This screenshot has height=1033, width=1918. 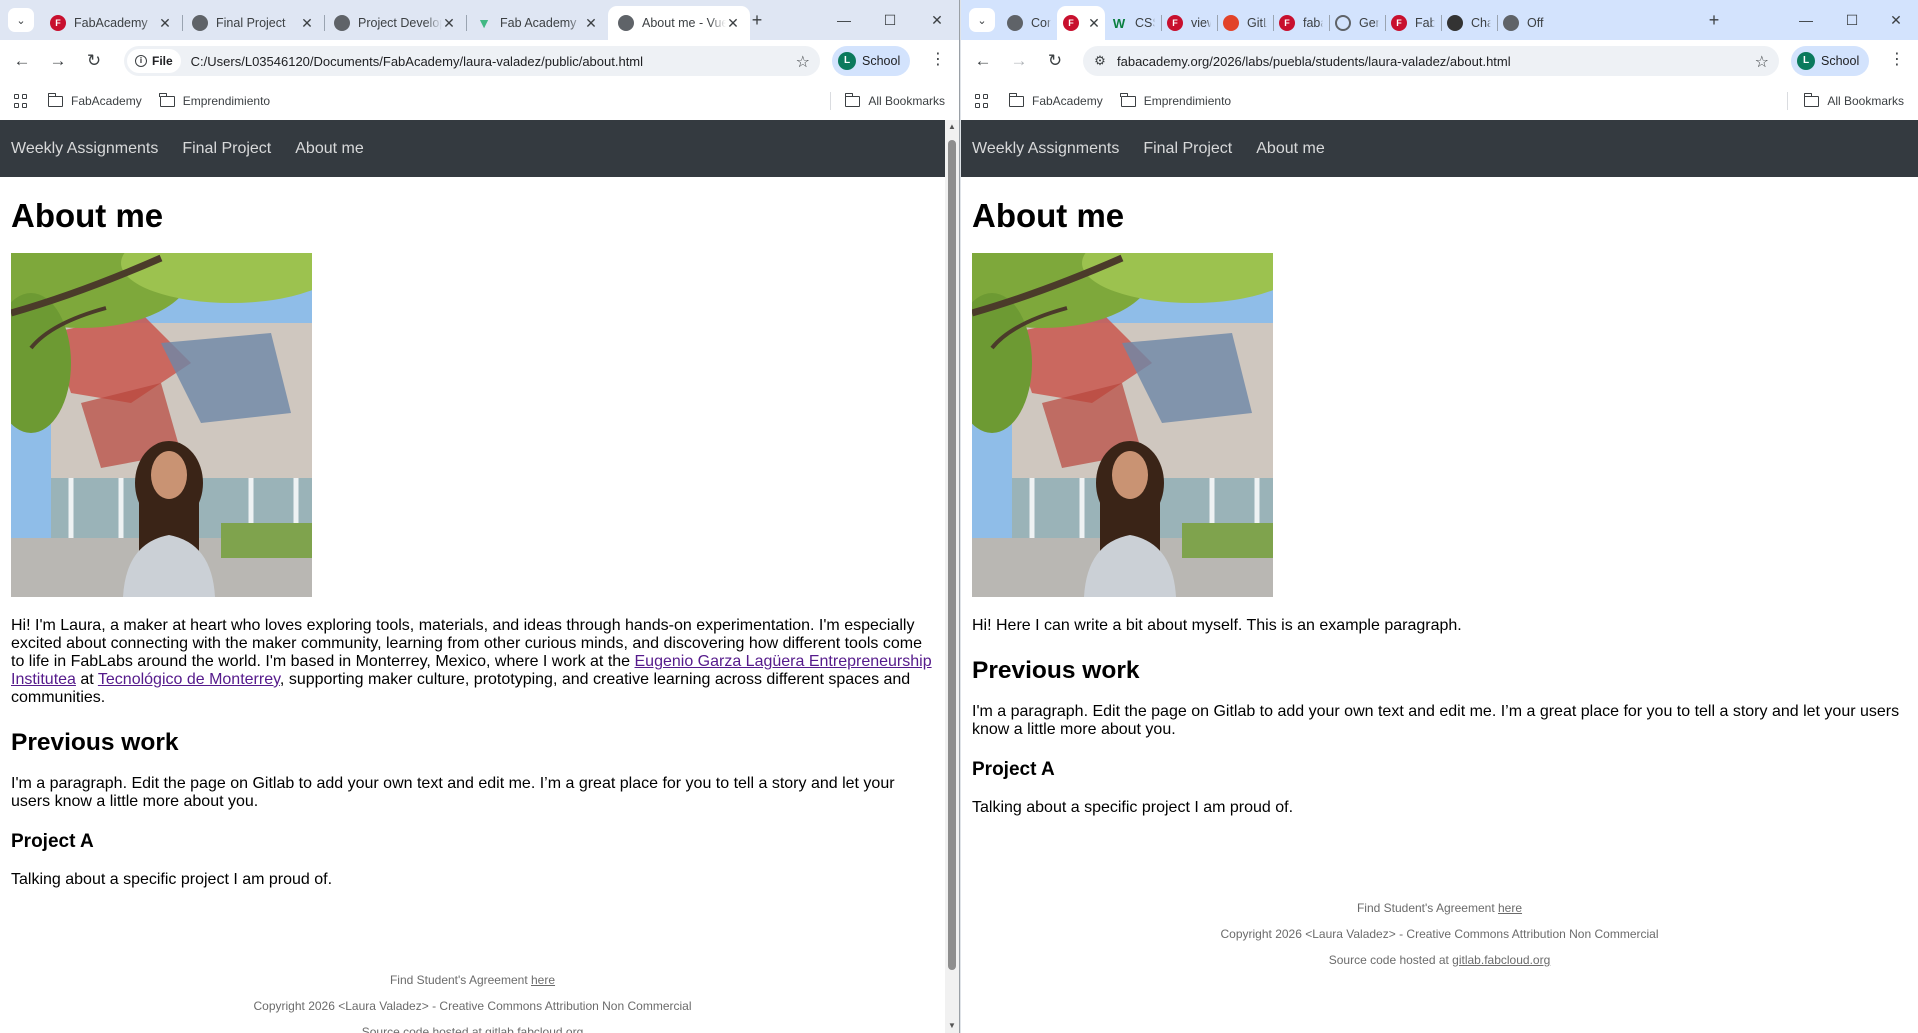 I want to click on browser-tab: Final Project ✕, so click(x=253, y=23).